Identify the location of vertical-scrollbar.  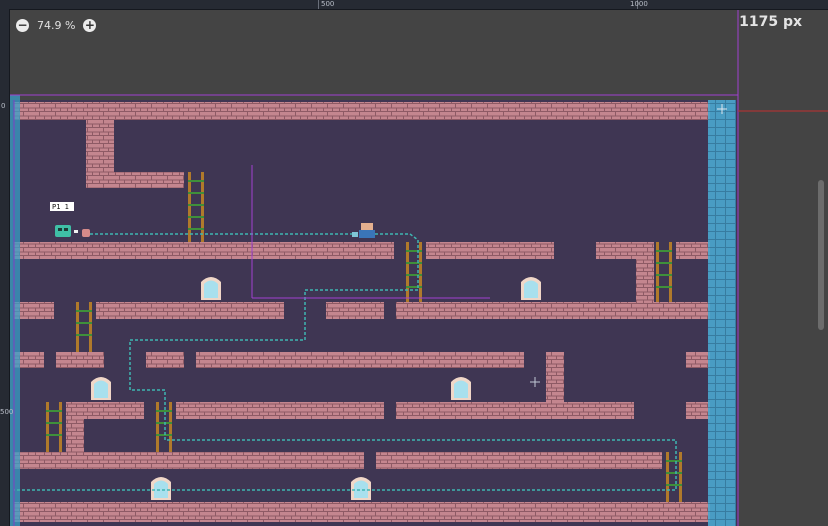
(821, 255).